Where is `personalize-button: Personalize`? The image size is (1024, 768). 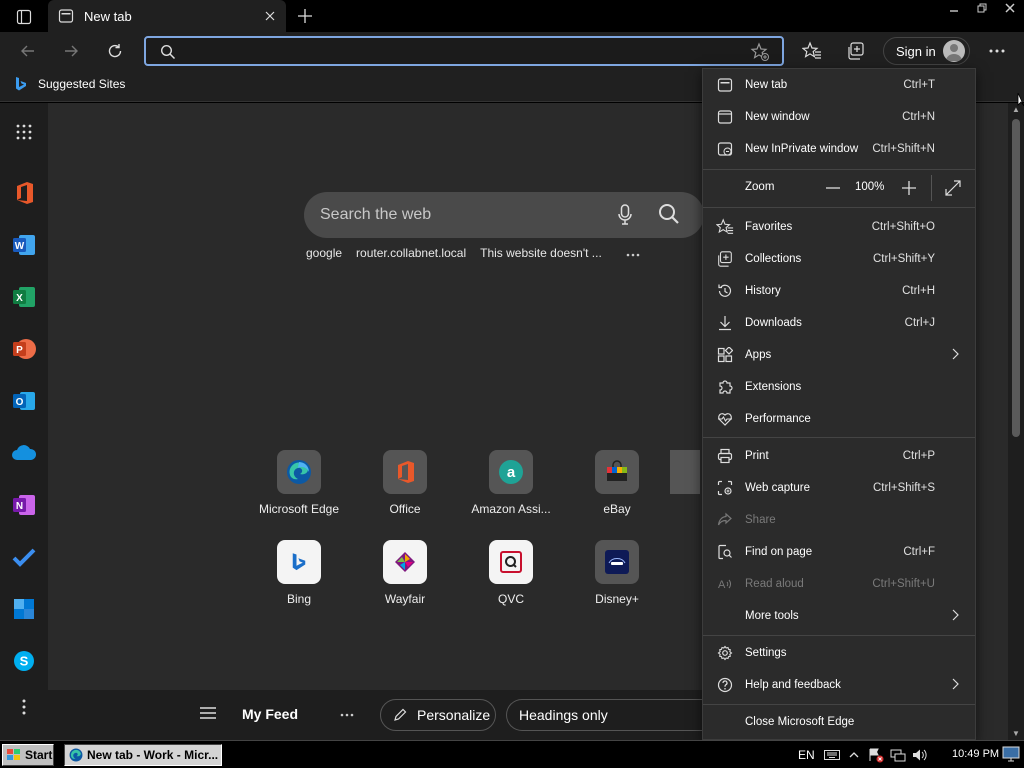 personalize-button: Personalize is located at coordinates (438, 715).